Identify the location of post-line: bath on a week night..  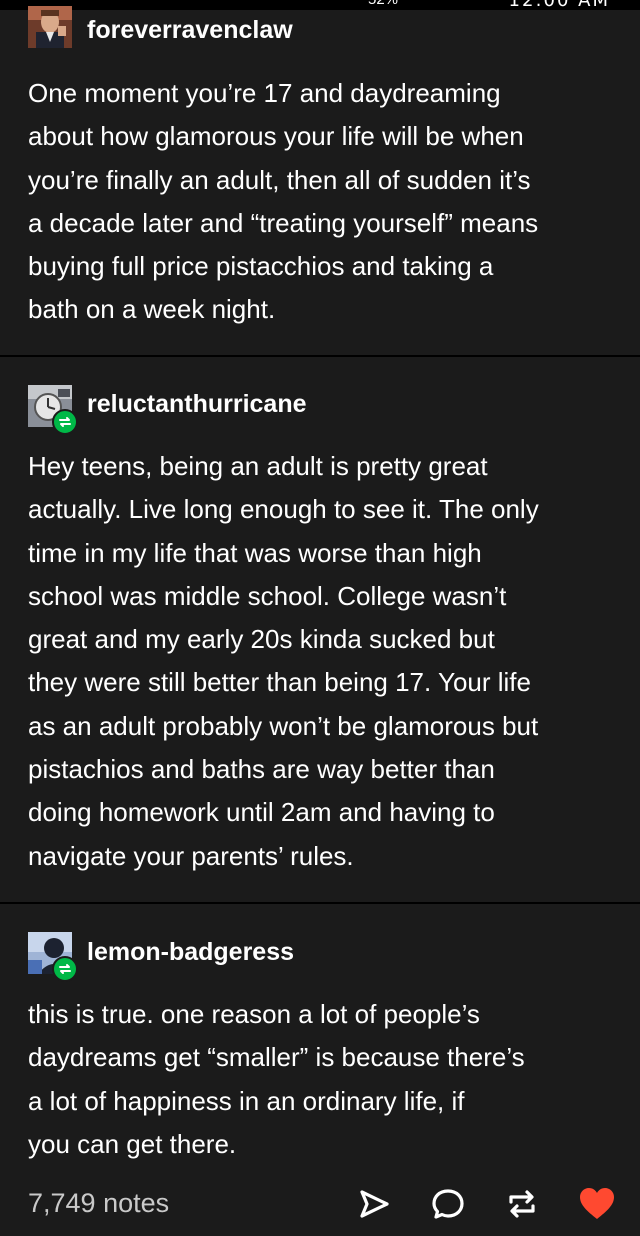
(152, 309).